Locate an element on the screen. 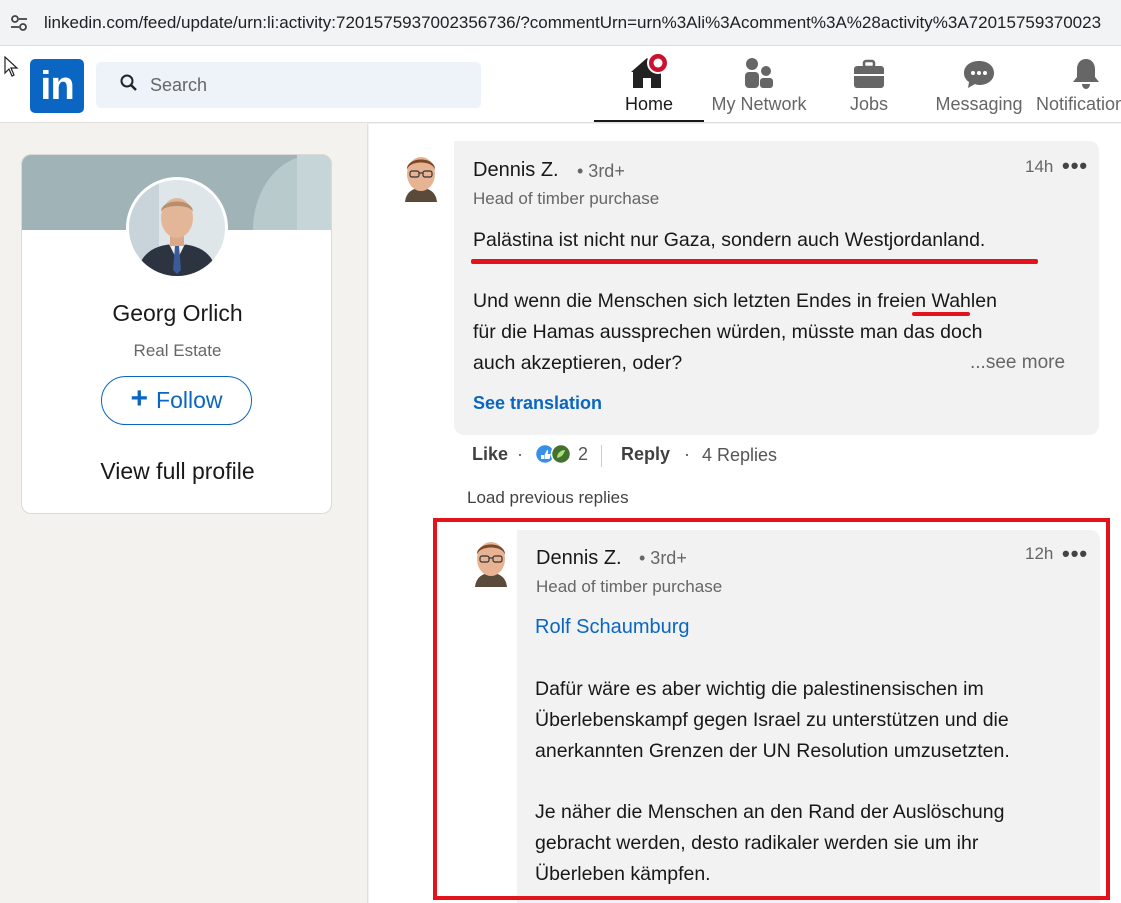  nav-my-network: My Network is located at coordinates (759, 87).